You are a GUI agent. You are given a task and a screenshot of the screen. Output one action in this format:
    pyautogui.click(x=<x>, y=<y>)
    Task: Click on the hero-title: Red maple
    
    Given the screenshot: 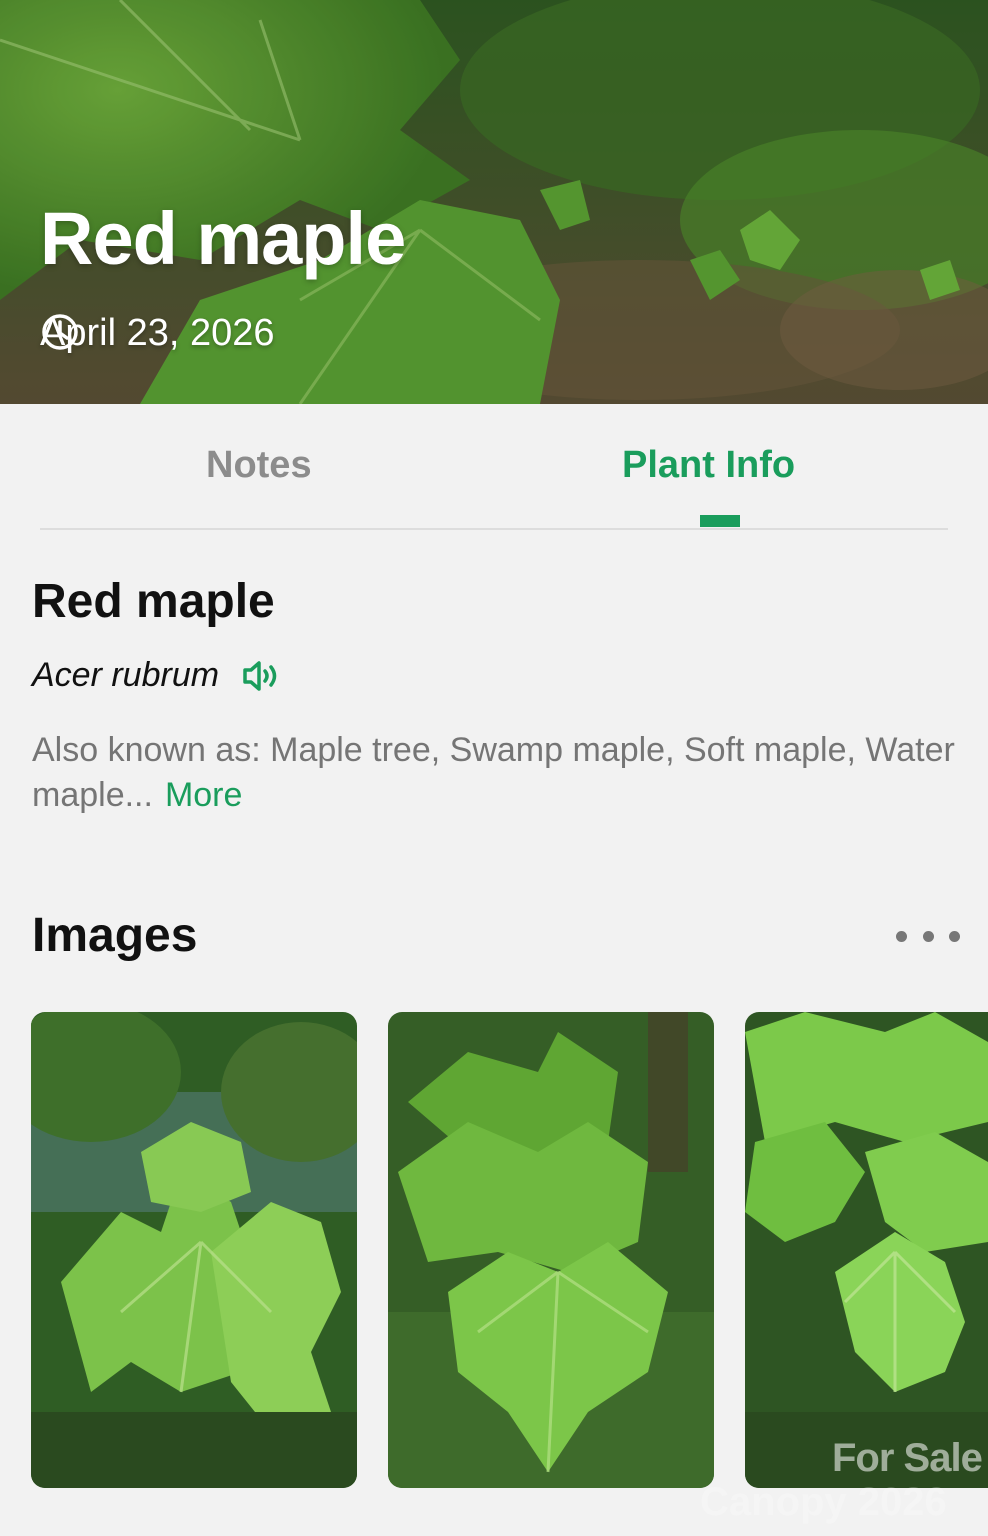 What is the action you would take?
    pyautogui.click(x=223, y=238)
    